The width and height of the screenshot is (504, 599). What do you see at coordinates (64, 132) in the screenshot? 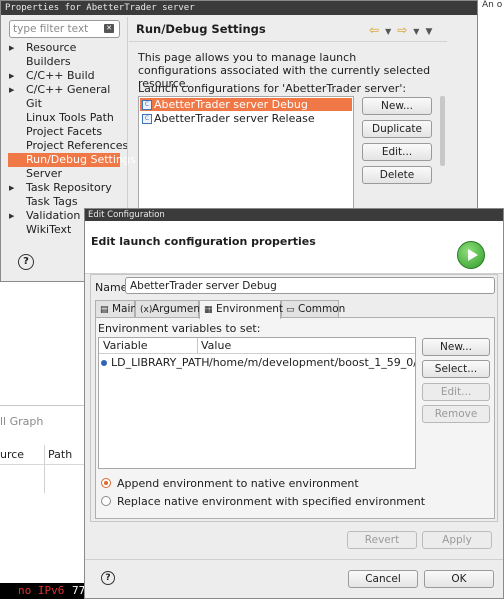
I see `tree-item-project-facets: Project Facets` at bounding box center [64, 132].